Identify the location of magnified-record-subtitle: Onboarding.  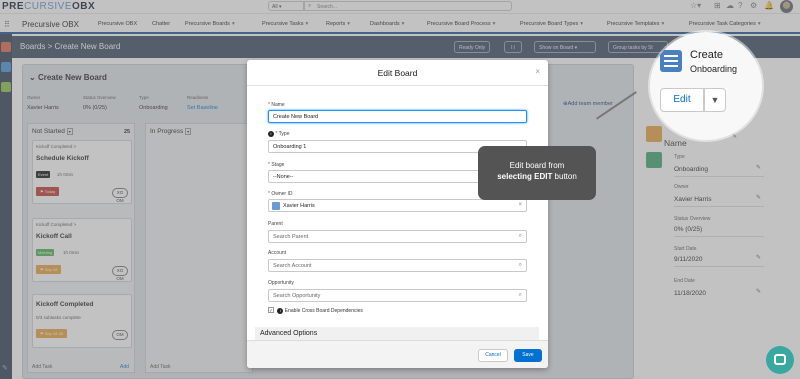
(714, 69).